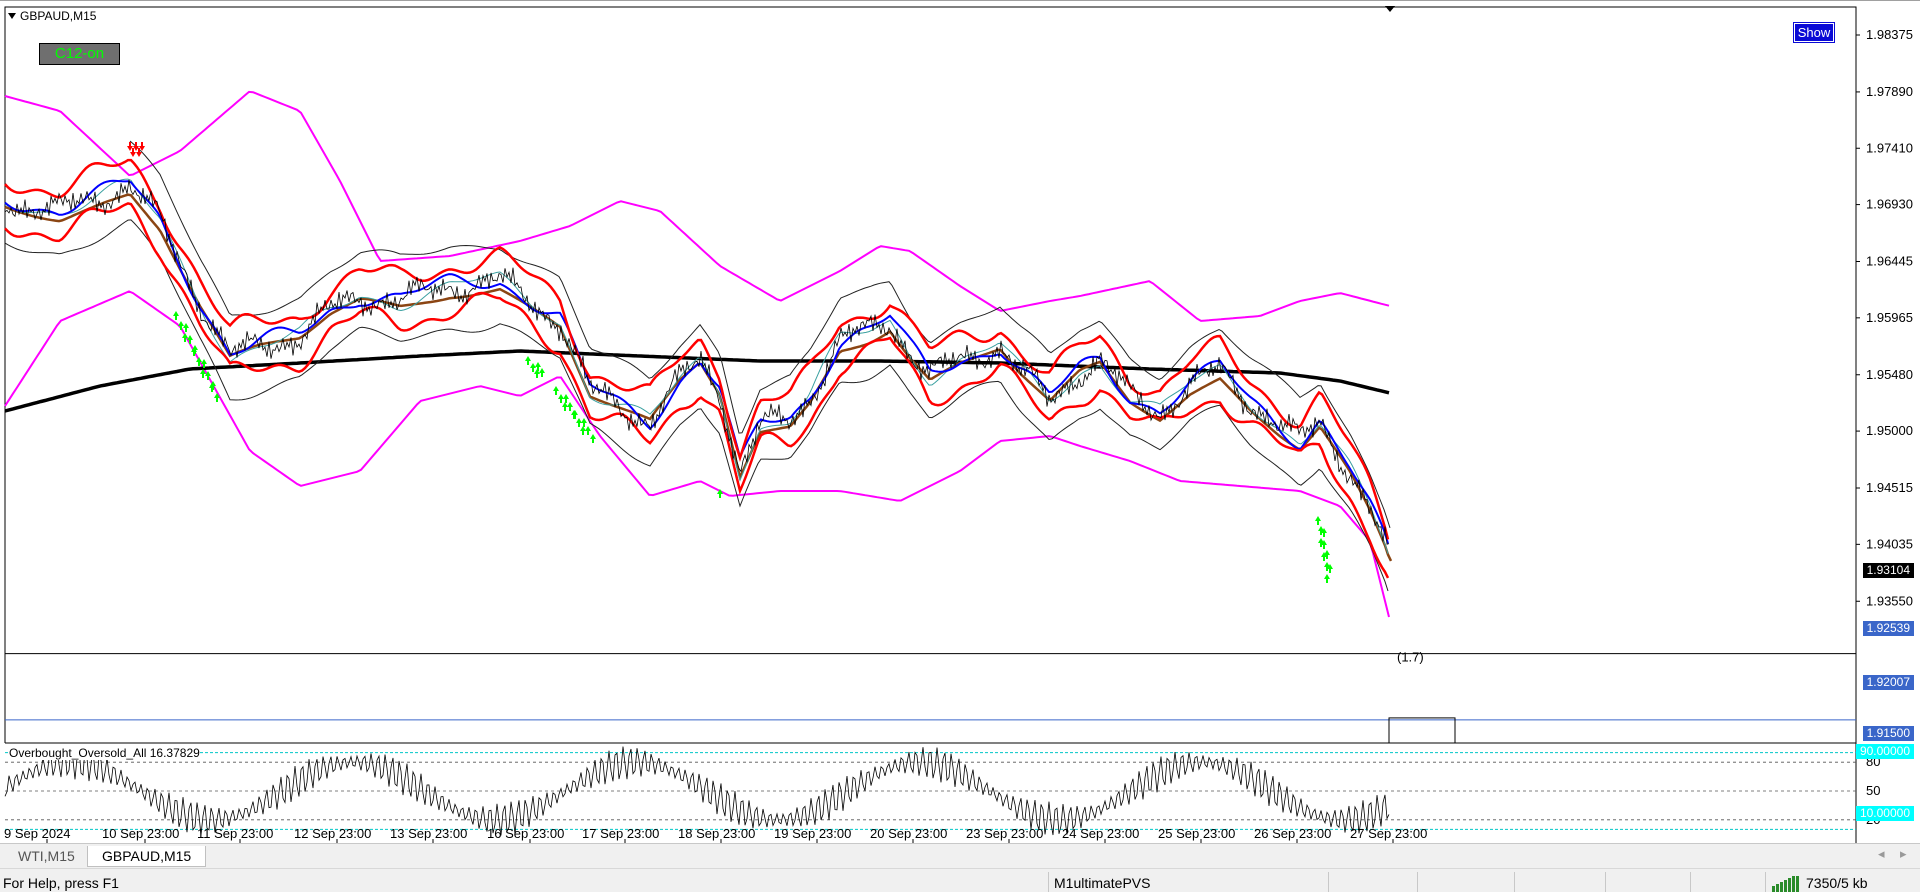  What do you see at coordinates (46, 856) in the screenshot?
I see `tab-wti-m15: WTI,M15` at bounding box center [46, 856].